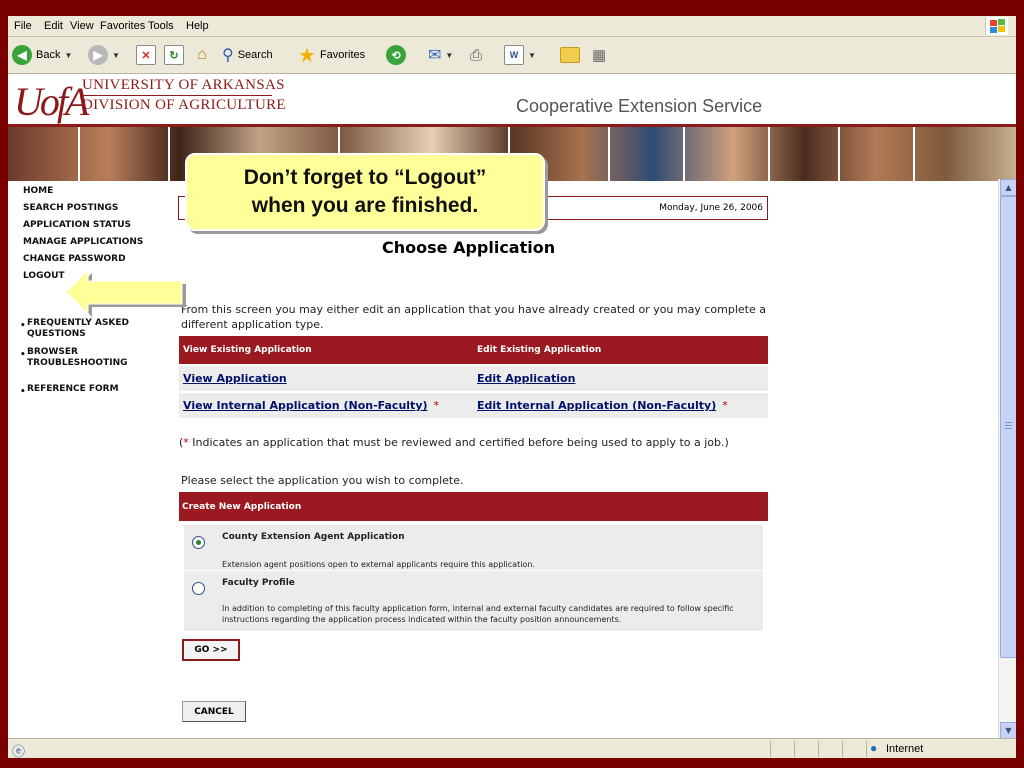  What do you see at coordinates (174, 55) in the screenshot?
I see `refresh-button: ↻` at bounding box center [174, 55].